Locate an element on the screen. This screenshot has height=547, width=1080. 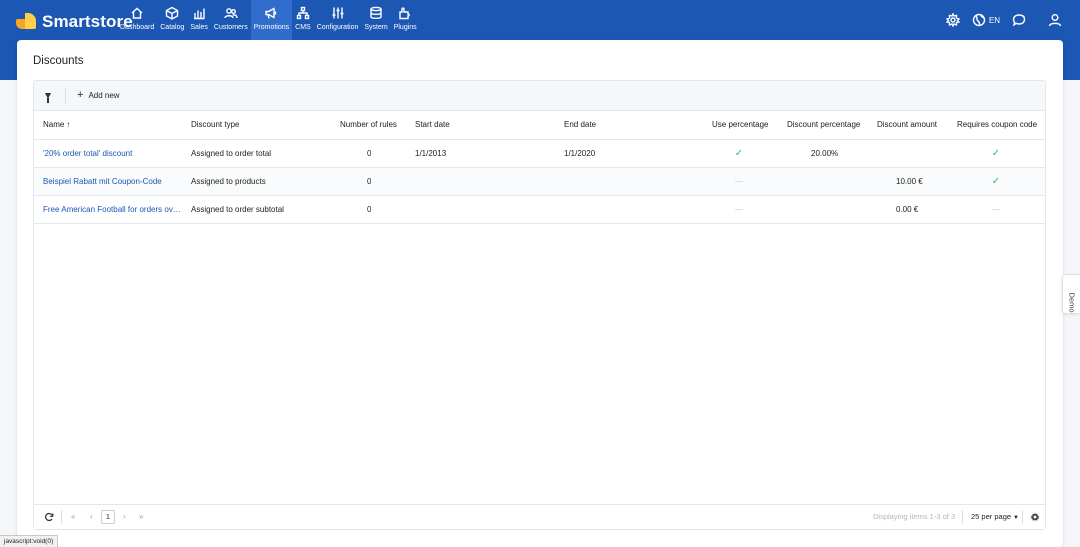
column-header-use-percentage: Use percentage is located at coordinates (740, 125).